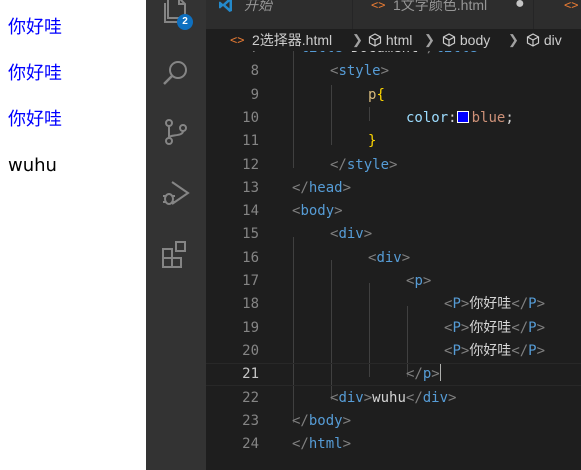 Image resolution: width=581 pixels, height=470 pixels. I want to click on code-token: :, so click(452, 117).